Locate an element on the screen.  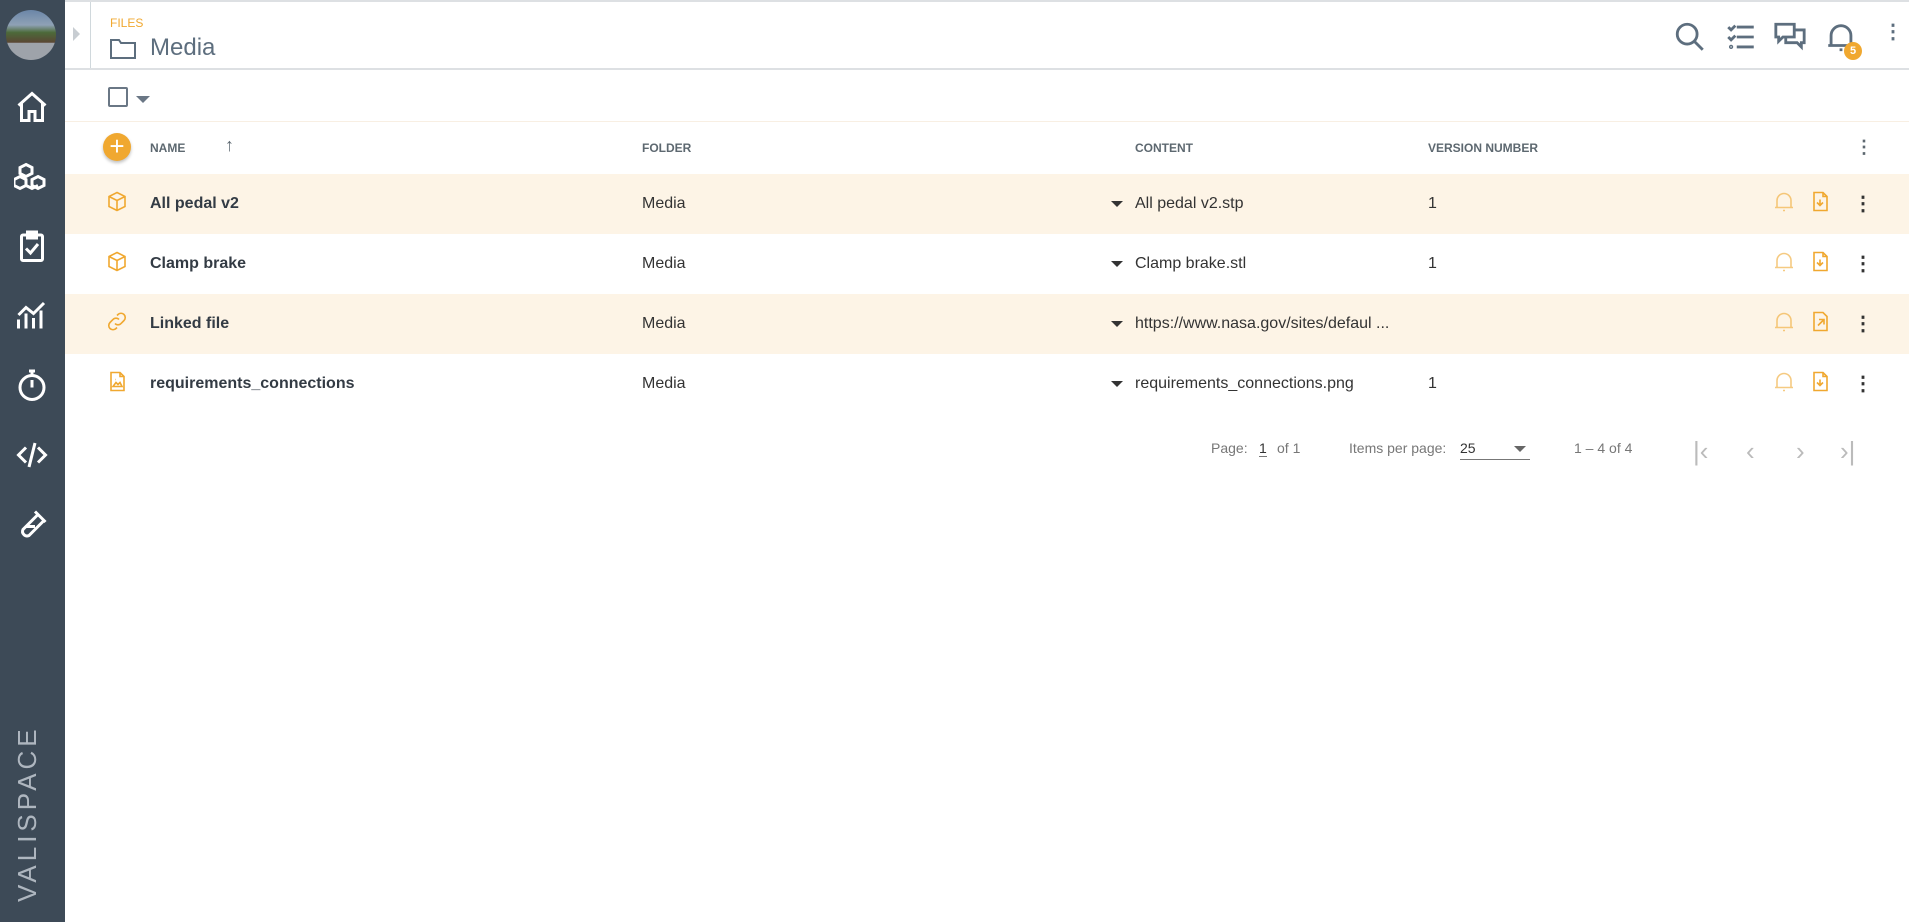
content-cell: All pedal v2.stp is located at coordinates (1189, 204).